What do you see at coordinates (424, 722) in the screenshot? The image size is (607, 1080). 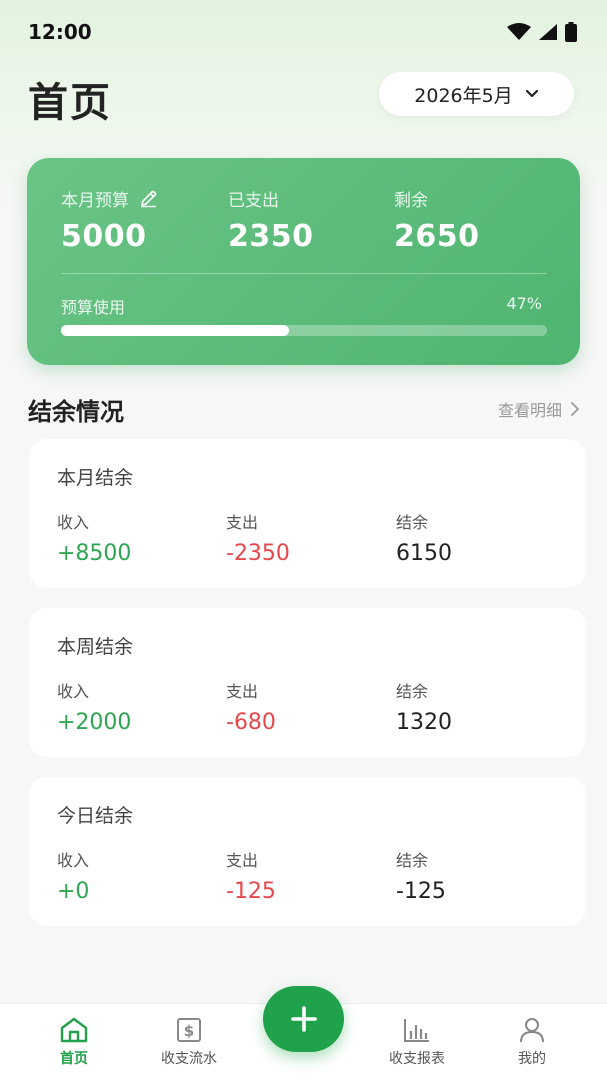 I see `balance-value: 1320` at bounding box center [424, 722].